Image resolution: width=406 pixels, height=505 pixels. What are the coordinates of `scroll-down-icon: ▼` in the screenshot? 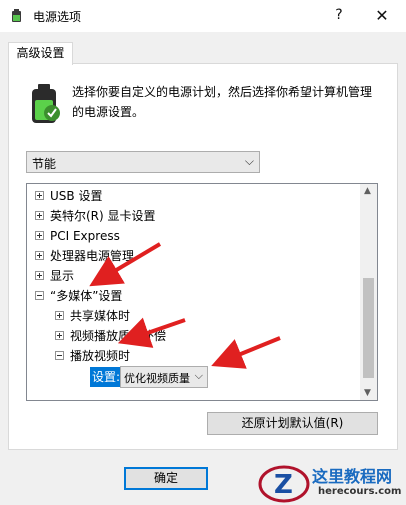 It's located at (367, 393).